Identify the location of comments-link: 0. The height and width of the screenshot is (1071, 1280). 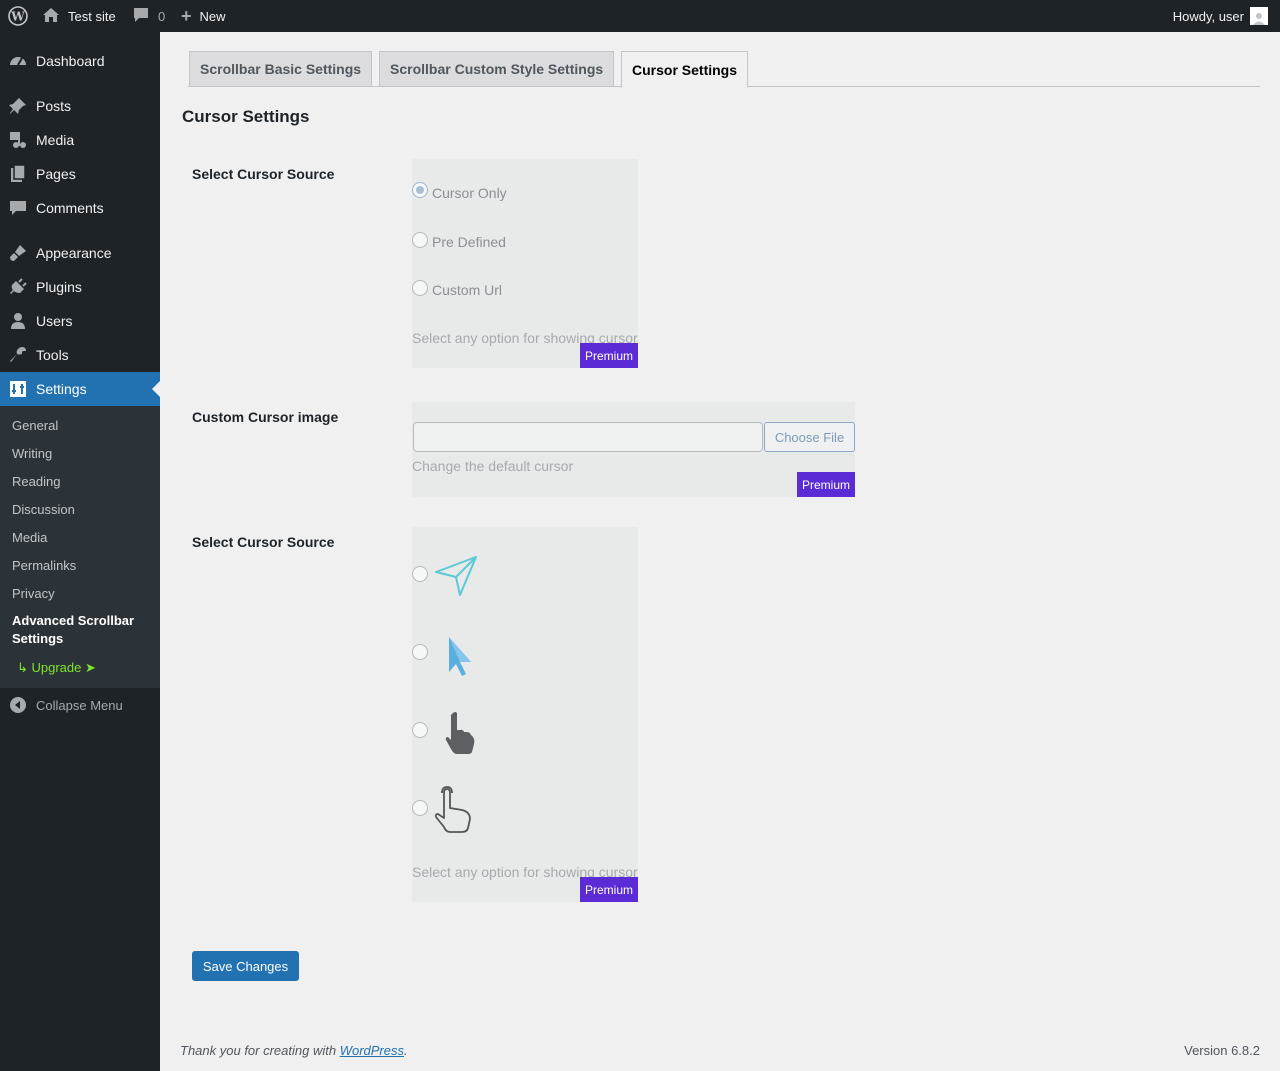
(148, 16).